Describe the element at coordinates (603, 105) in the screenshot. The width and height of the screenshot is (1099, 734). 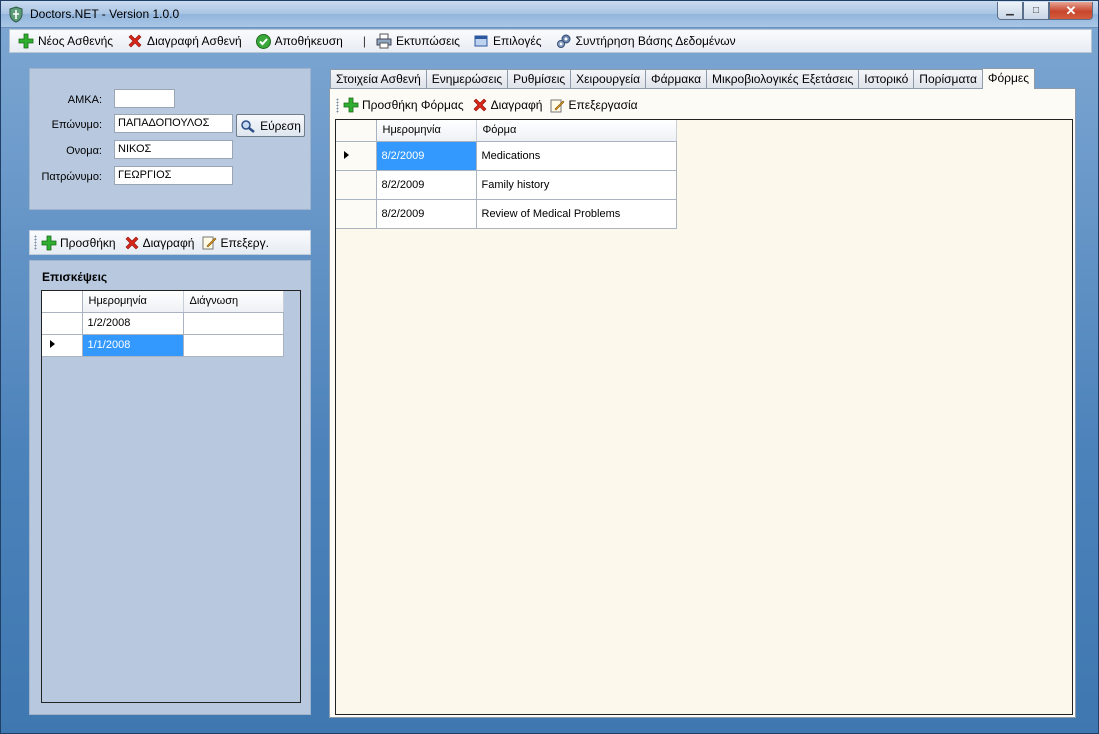
I see `edit-form-label: Επεξεργασία` at that location.